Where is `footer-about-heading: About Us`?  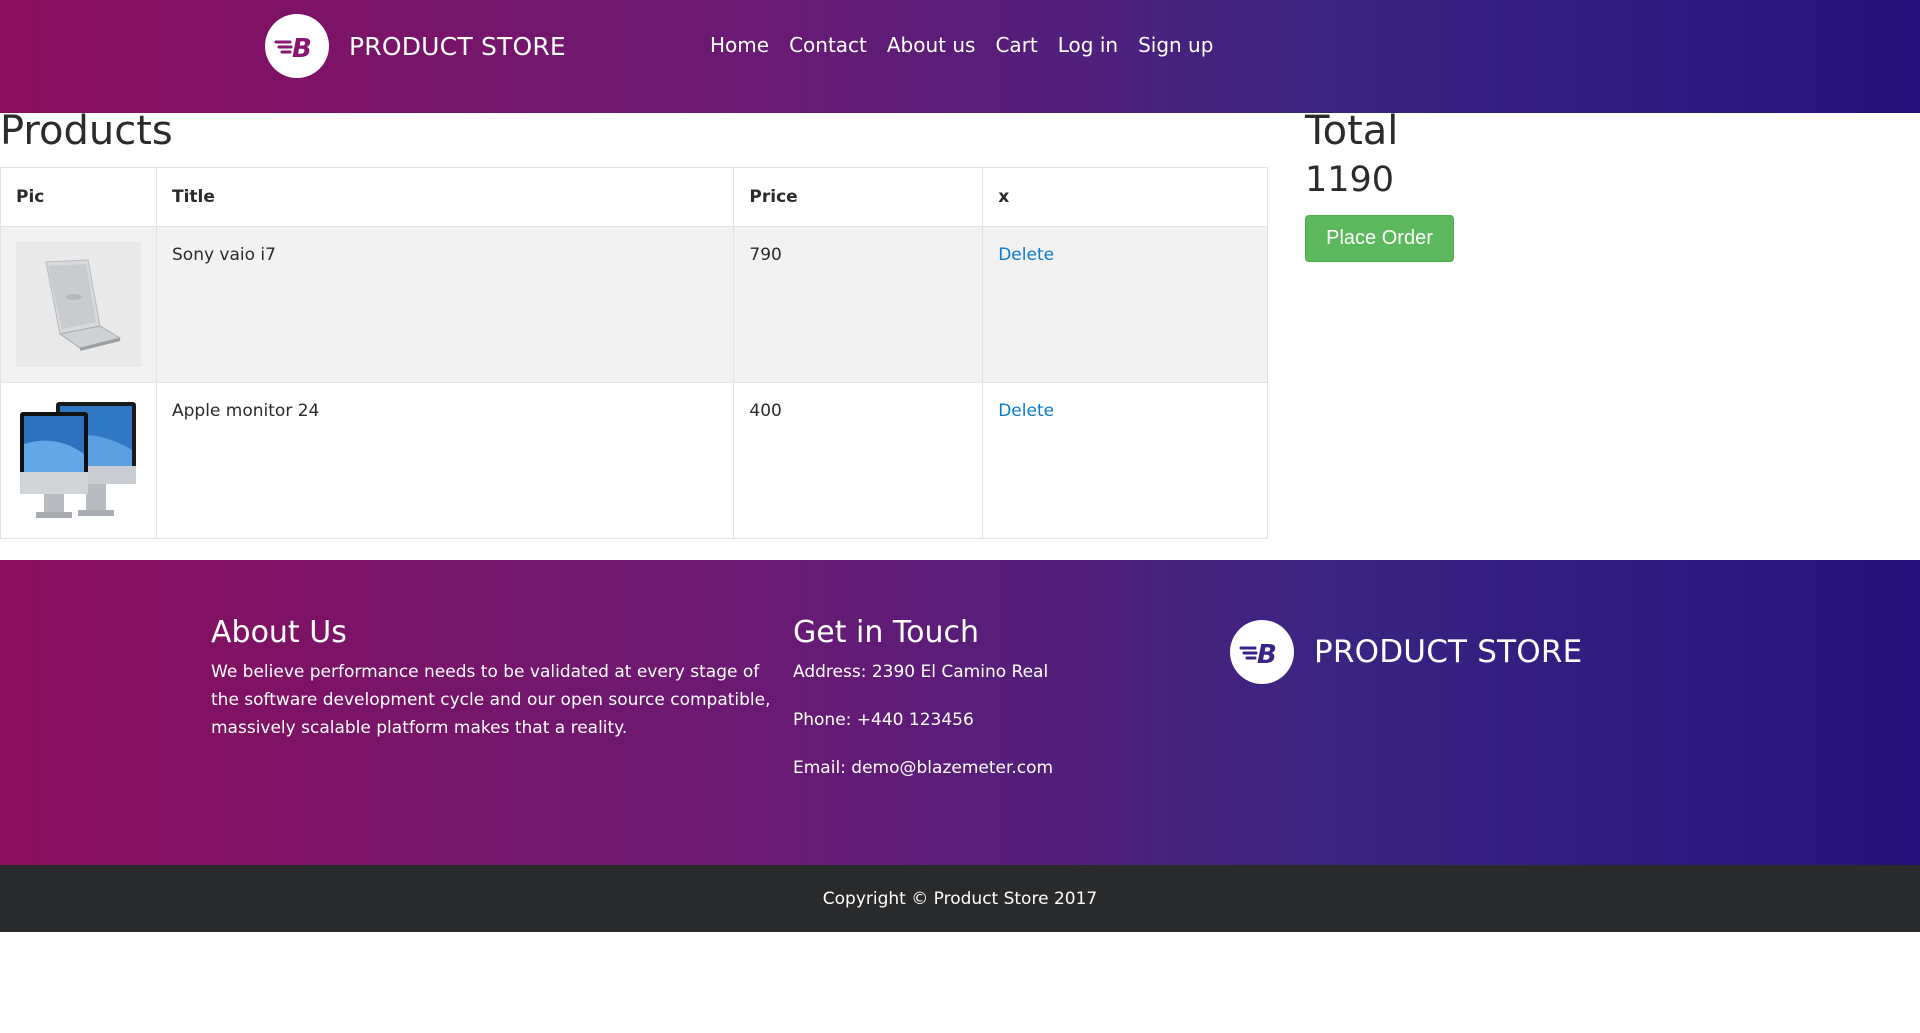 footer-about-heading: About Us is located at coordinates (279, 632).